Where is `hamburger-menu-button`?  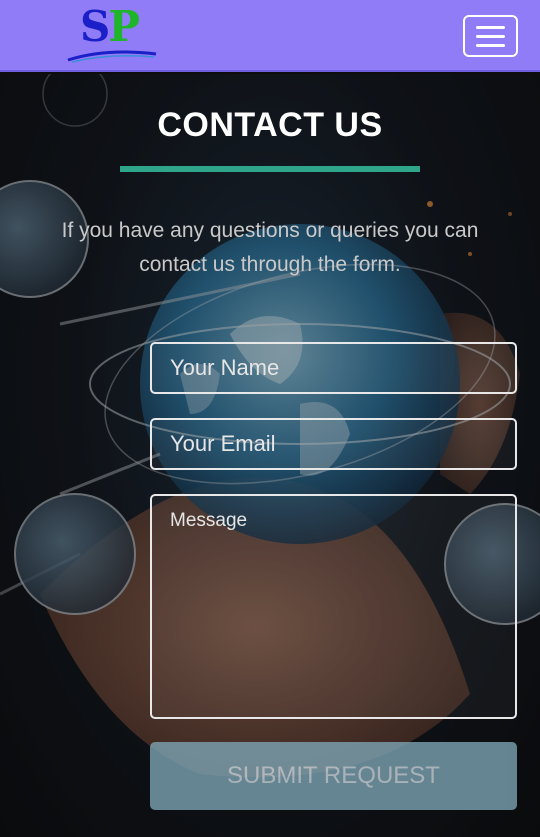 hamburger-menu-button is located at coordinates (490, 36).